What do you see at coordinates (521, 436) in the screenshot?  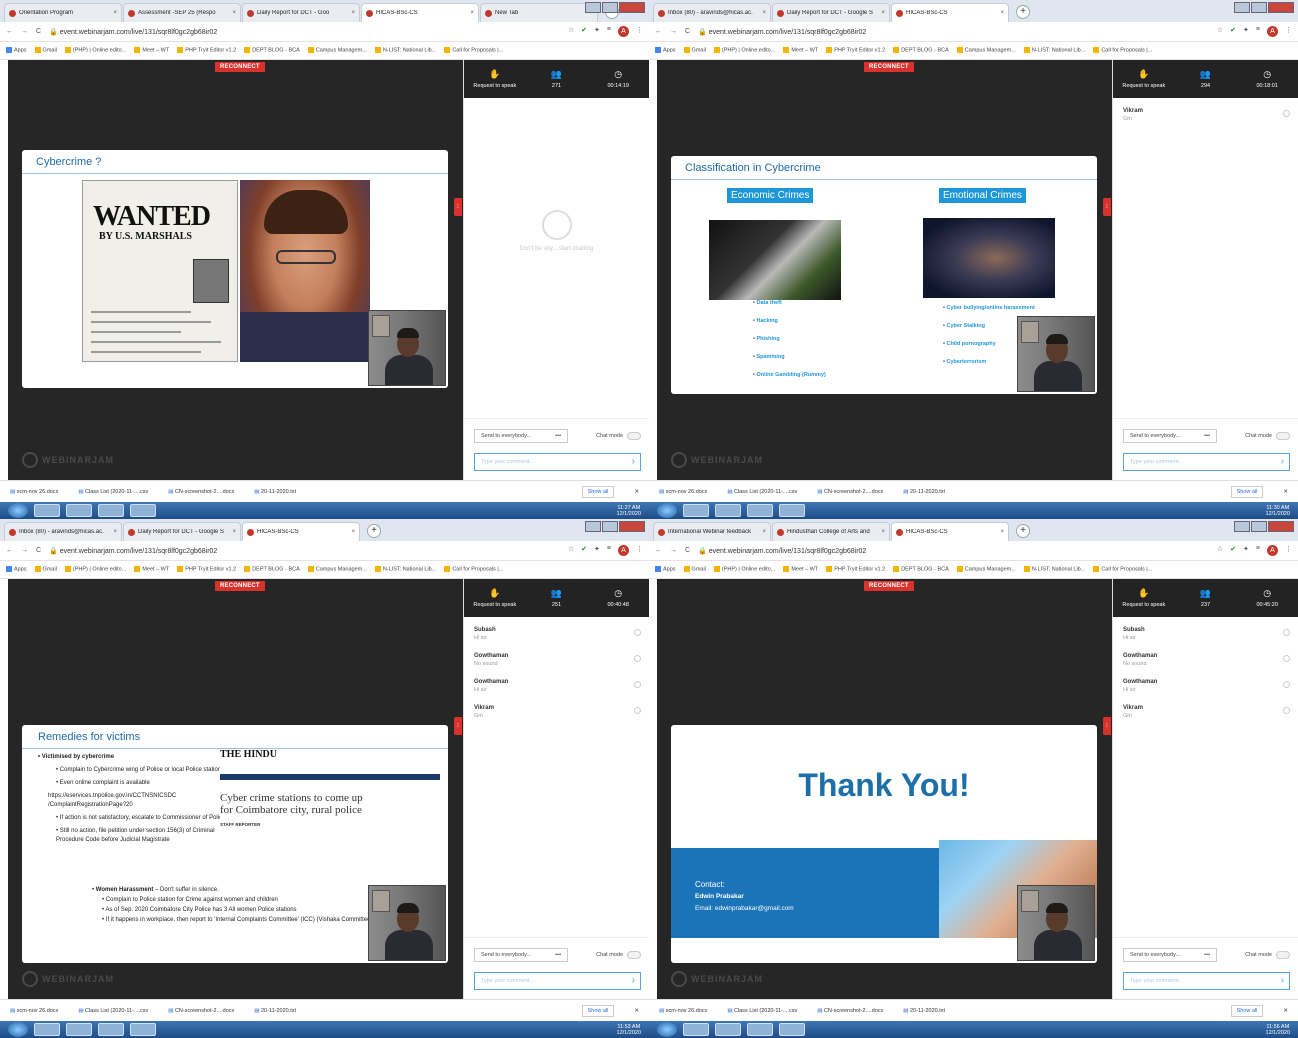 I see `send-to-select: Send to everybody... •••` at bounding box center [521, 436].